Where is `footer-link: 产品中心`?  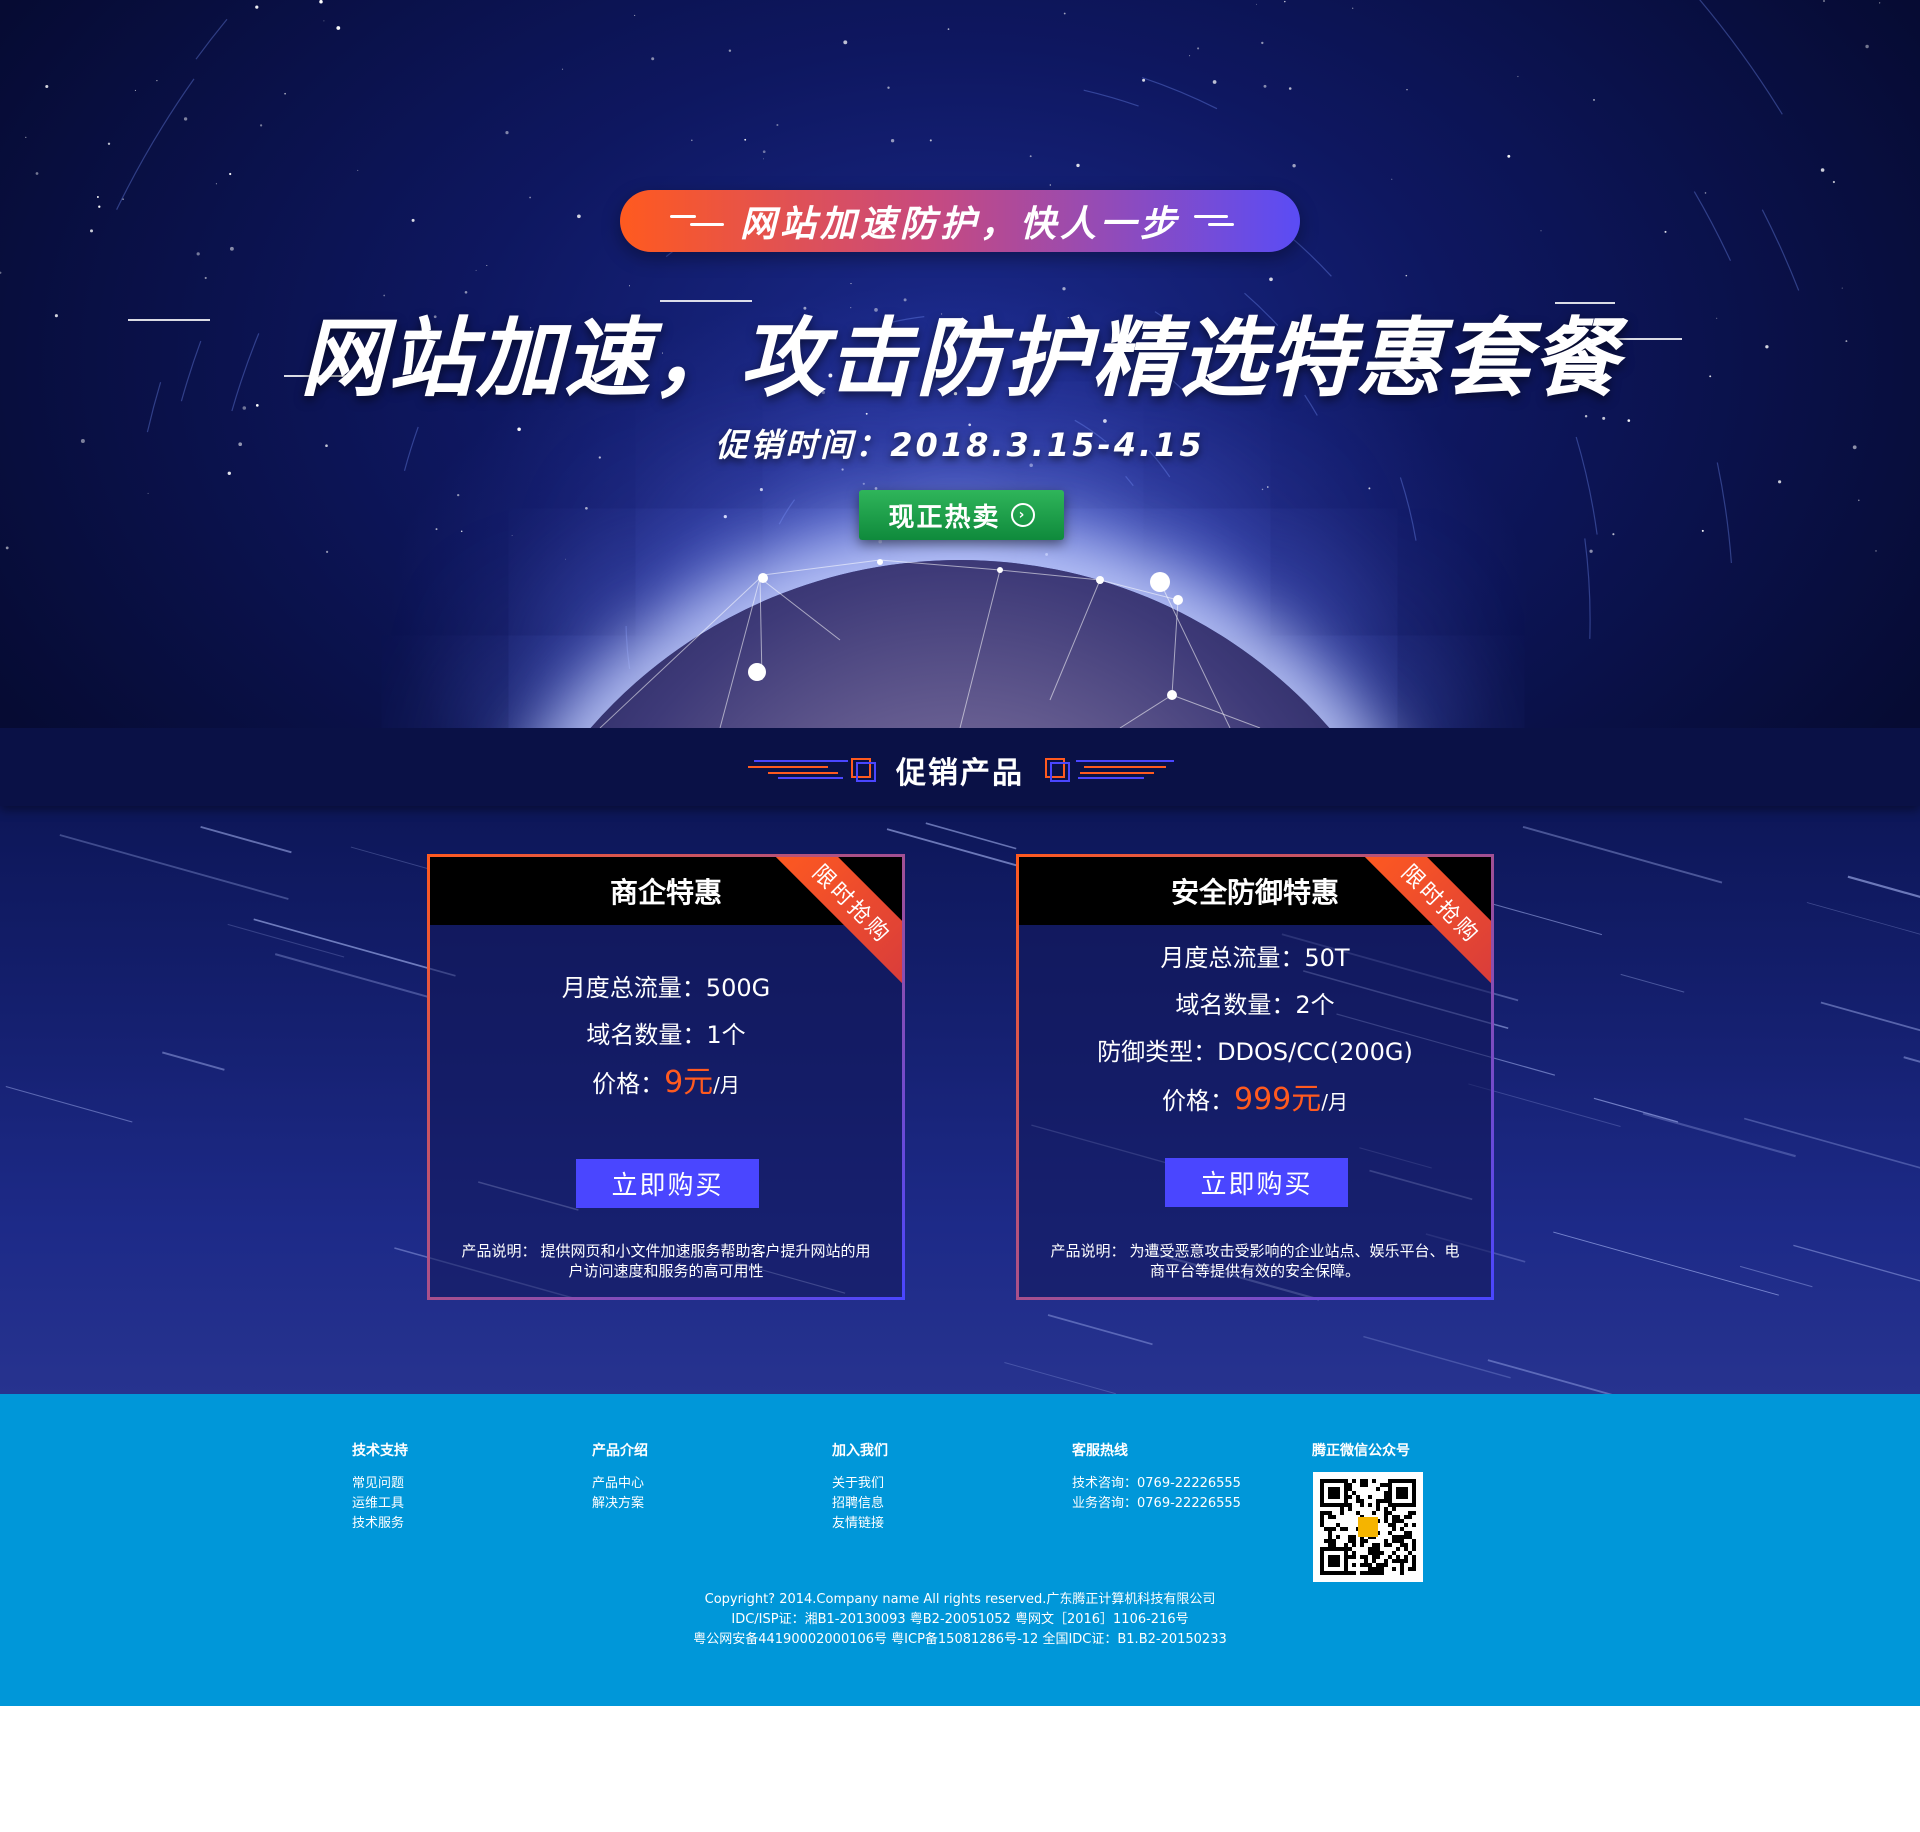 footer-link: 产品中心 is located at coordinates (620, 1484).